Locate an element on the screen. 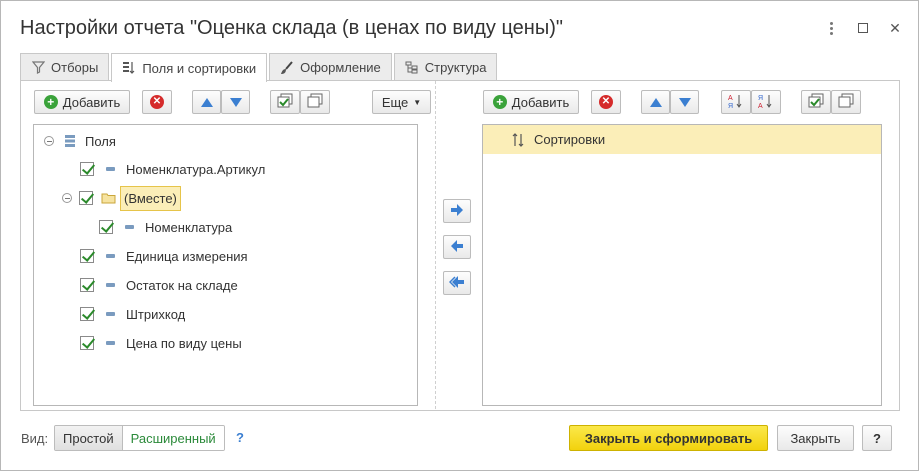 The height and width of the screenshot is (471, 919). move-left-button is located at coordinates (457, 247).